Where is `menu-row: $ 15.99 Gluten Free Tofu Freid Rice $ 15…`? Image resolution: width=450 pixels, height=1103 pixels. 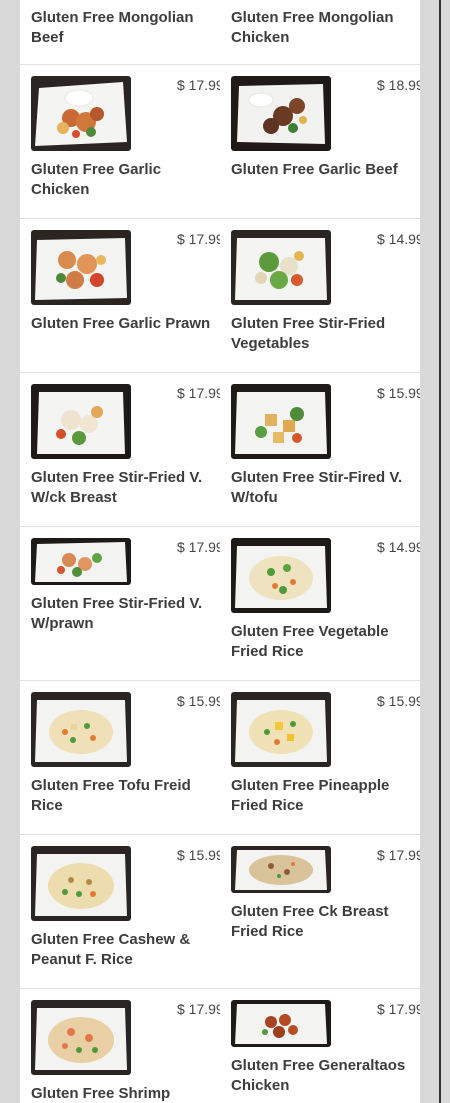 menu-row: $ 15.99 Gluten Free Tofu Freid Rice $ 15… is located at coordinates (220, 758).